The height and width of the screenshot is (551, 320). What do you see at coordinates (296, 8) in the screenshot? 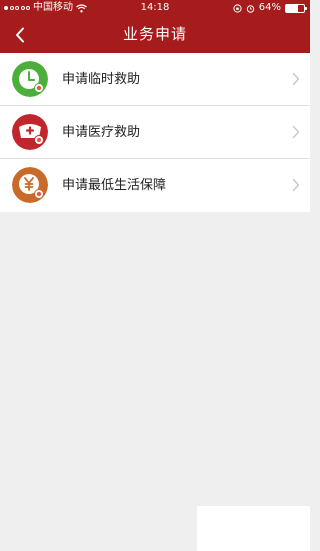
I see `battery-icon` at bounding box center [296, 8].